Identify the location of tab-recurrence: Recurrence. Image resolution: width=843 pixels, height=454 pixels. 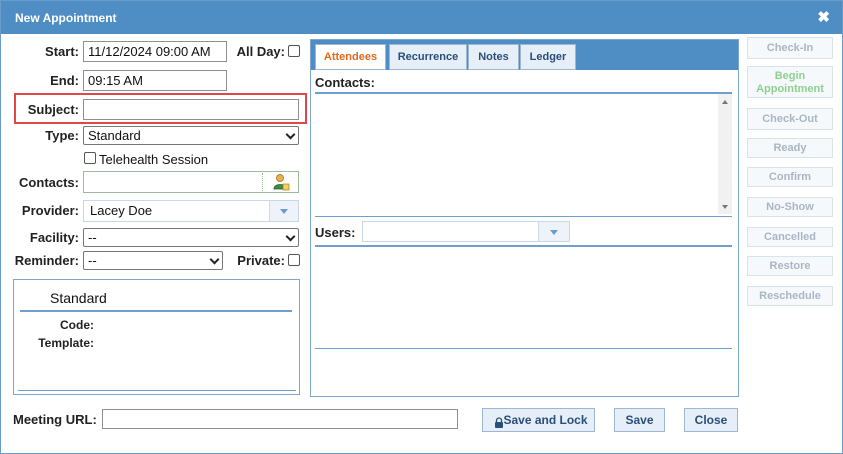
(428, 57).